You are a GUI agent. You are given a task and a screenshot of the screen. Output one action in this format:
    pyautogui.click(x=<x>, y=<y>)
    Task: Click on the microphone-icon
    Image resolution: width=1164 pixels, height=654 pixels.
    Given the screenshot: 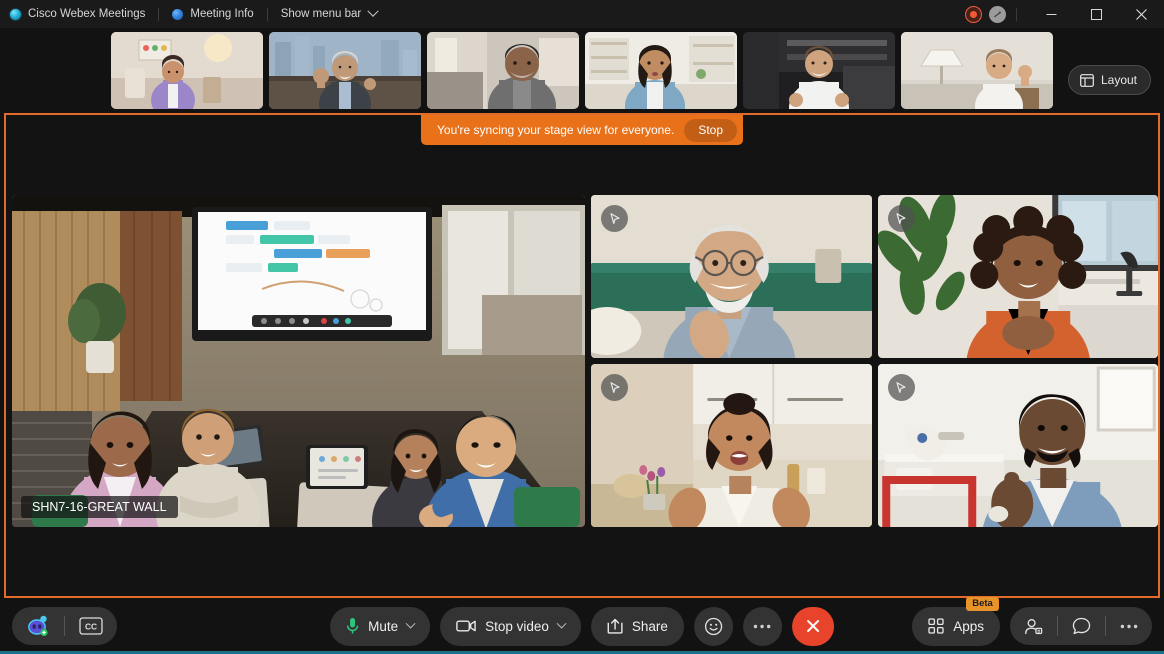 What is the action you would take?
    pyautogui.click(x=352, y=626)
    